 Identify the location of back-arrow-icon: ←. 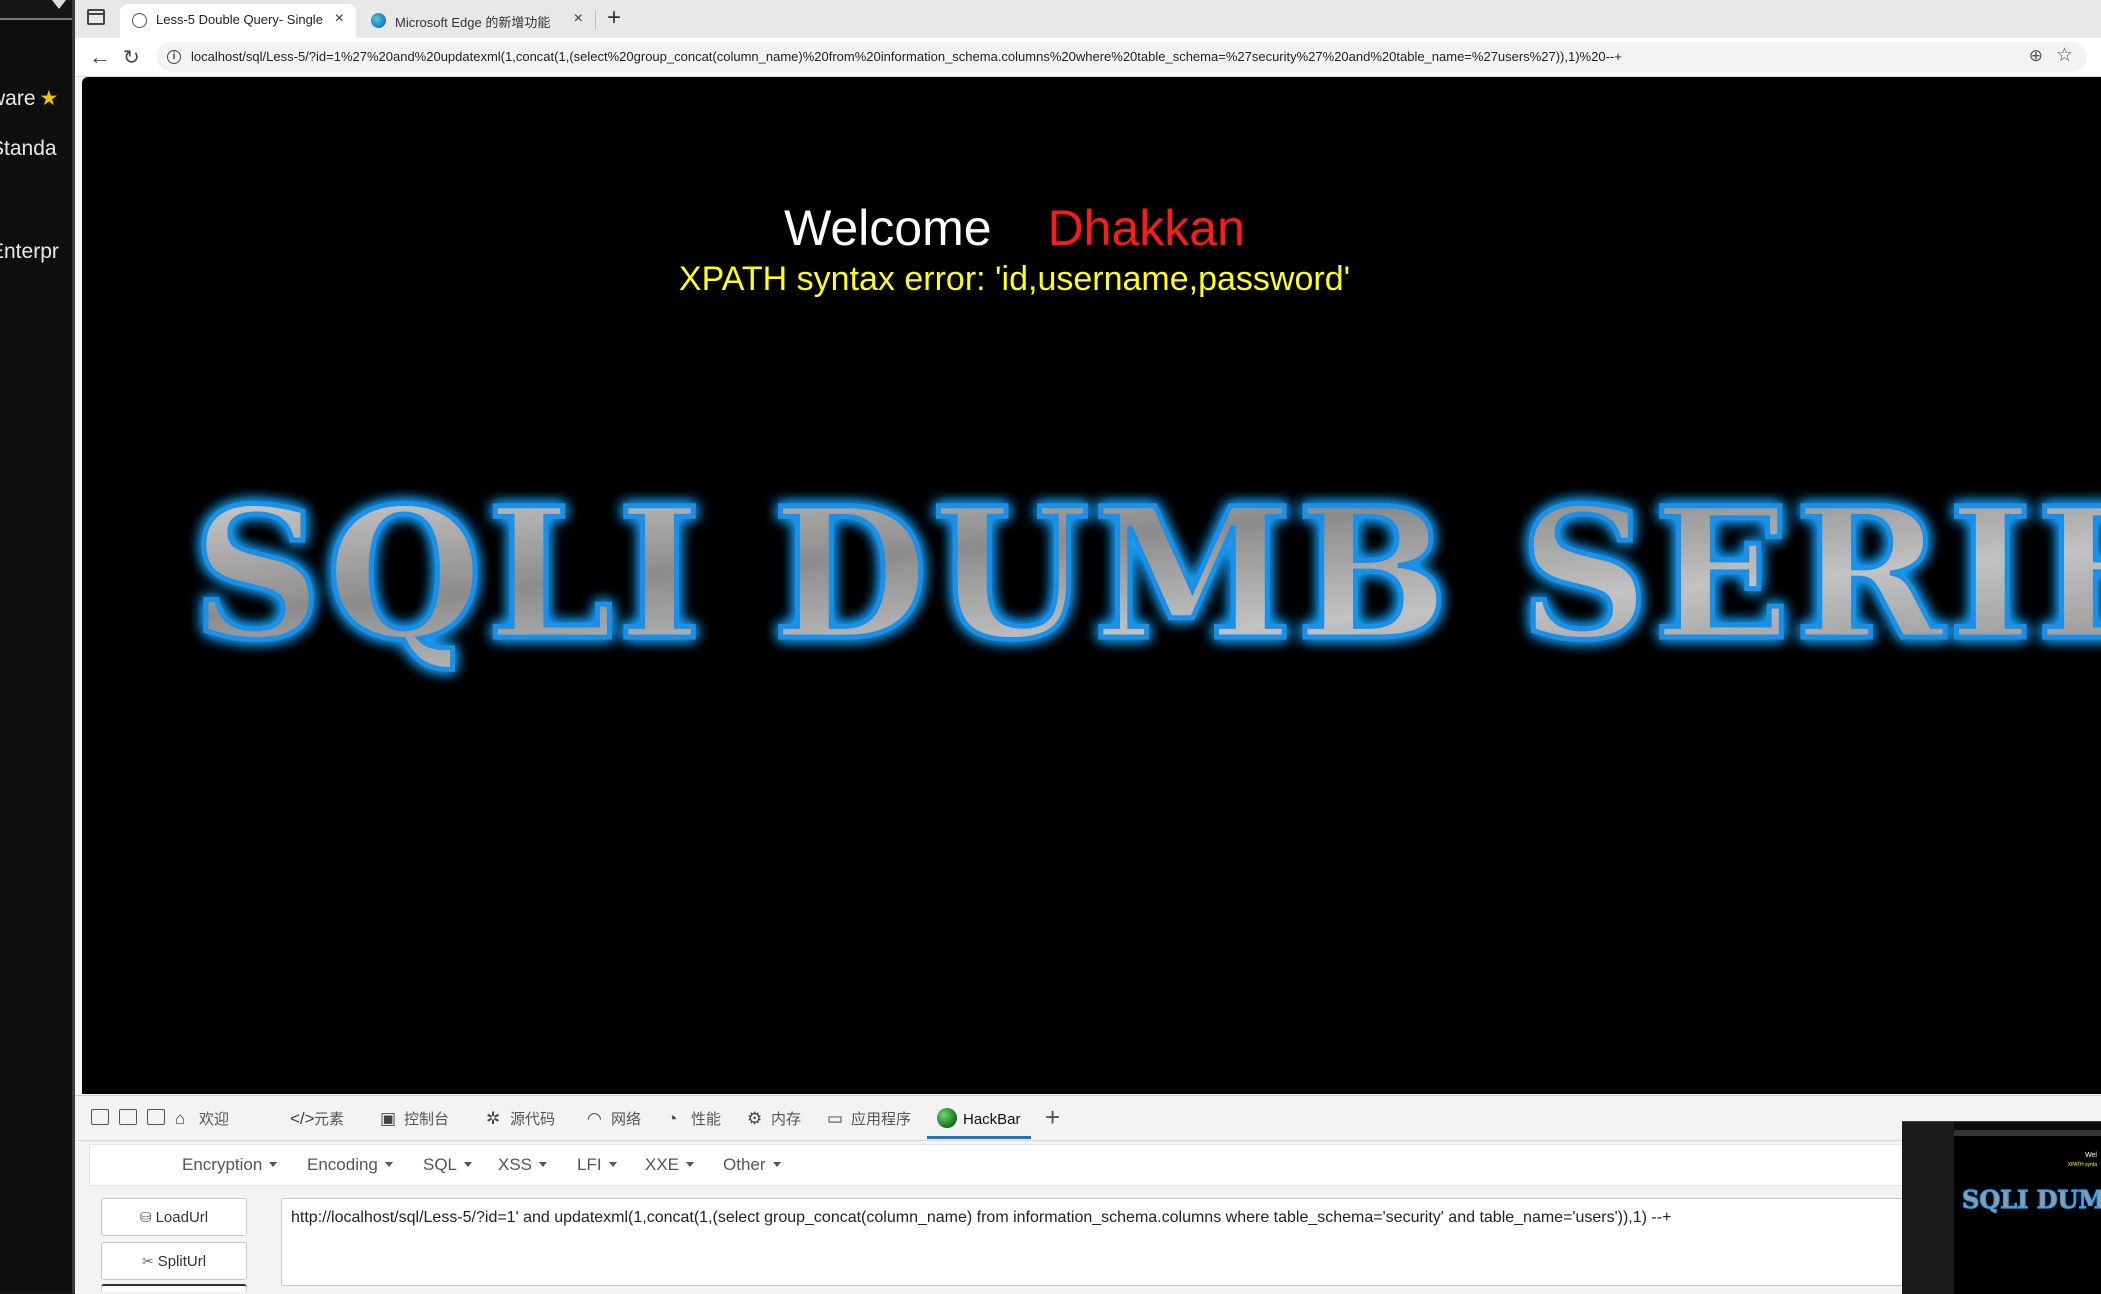
(100, 57).